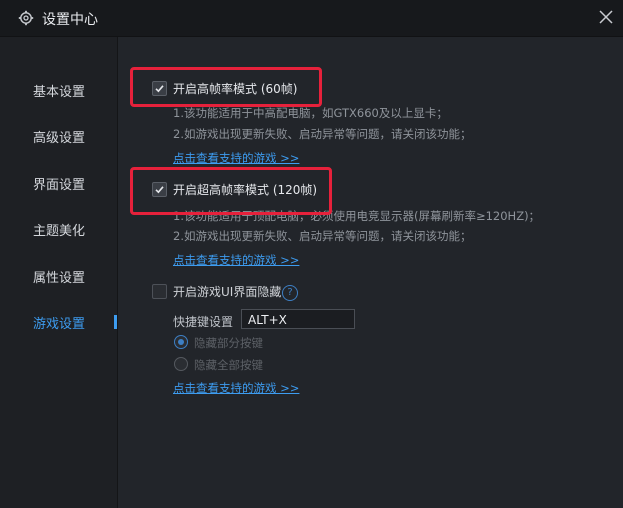 The height and width of the screenshot is (508, 623). Describe the element at coordinates (59, 231) in the screenshot. I see `sidebar-item-label: 主题美化` at that location.